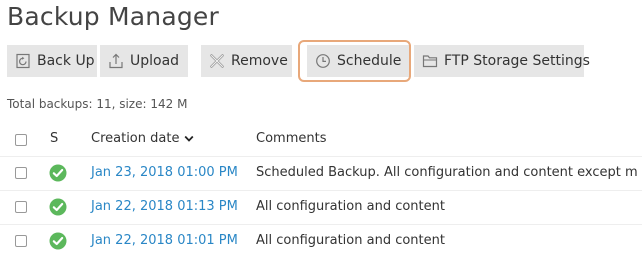  I want to click on remove-label: Remove, so click(259, 61).